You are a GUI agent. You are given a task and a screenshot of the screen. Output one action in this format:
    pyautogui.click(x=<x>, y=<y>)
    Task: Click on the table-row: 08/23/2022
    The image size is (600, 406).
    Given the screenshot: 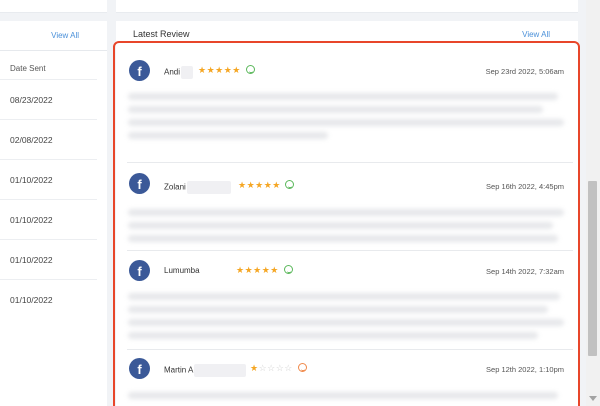 What is the action you would take?
    pyautogui.click(x=48, y=99)
    